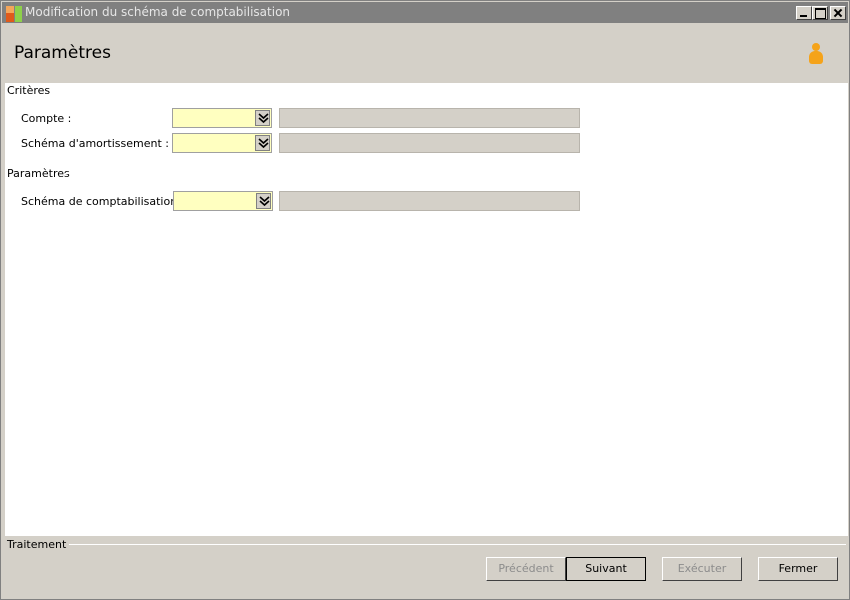 Image resolution: width=850 pixels, height=600 pixels. Describe the element at coordinates (95, 143) in the screenshot. I see `schema-amortissement-label: Schéma d'amortissement :` at that location.